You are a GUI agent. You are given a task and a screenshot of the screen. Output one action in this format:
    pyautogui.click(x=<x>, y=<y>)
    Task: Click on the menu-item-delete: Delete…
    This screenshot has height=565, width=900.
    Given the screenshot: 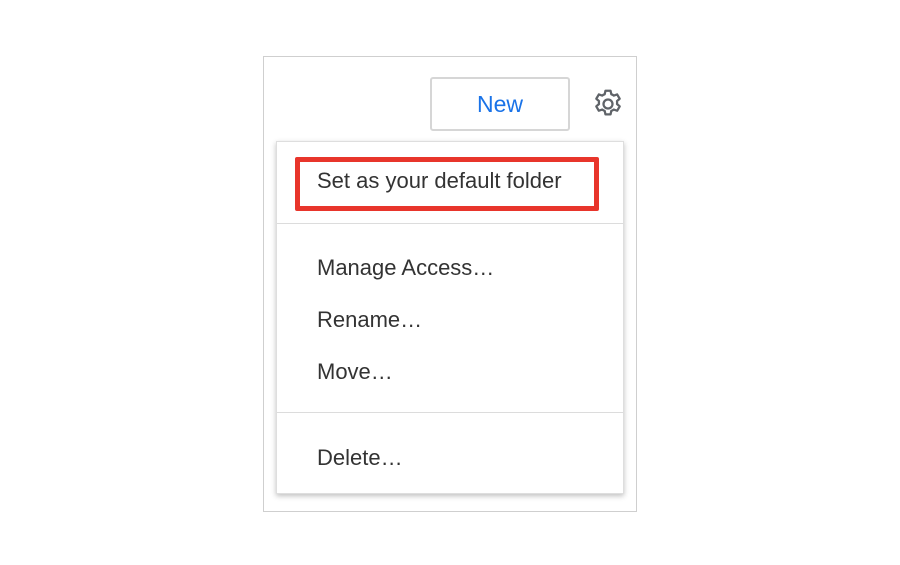 What is the action you would take?
    pyautogui.click(x=360, y=458)
    